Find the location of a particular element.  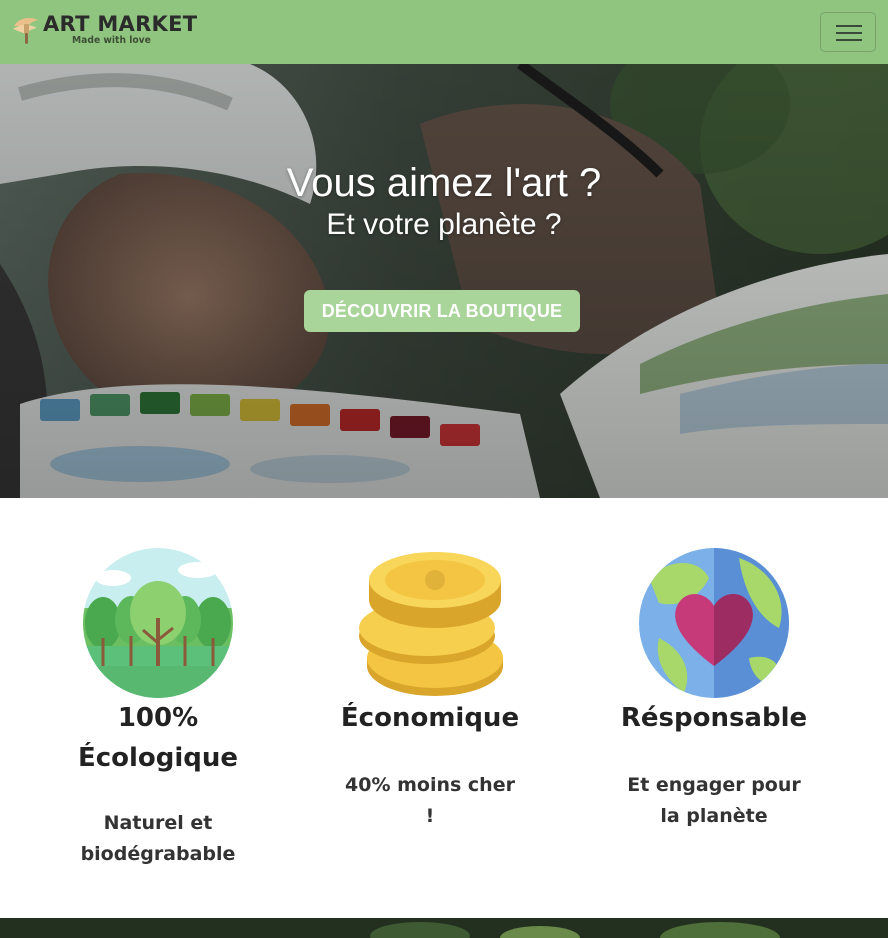

feature-text: Naturel et biodégrabable is located at coordinates (158, 838).